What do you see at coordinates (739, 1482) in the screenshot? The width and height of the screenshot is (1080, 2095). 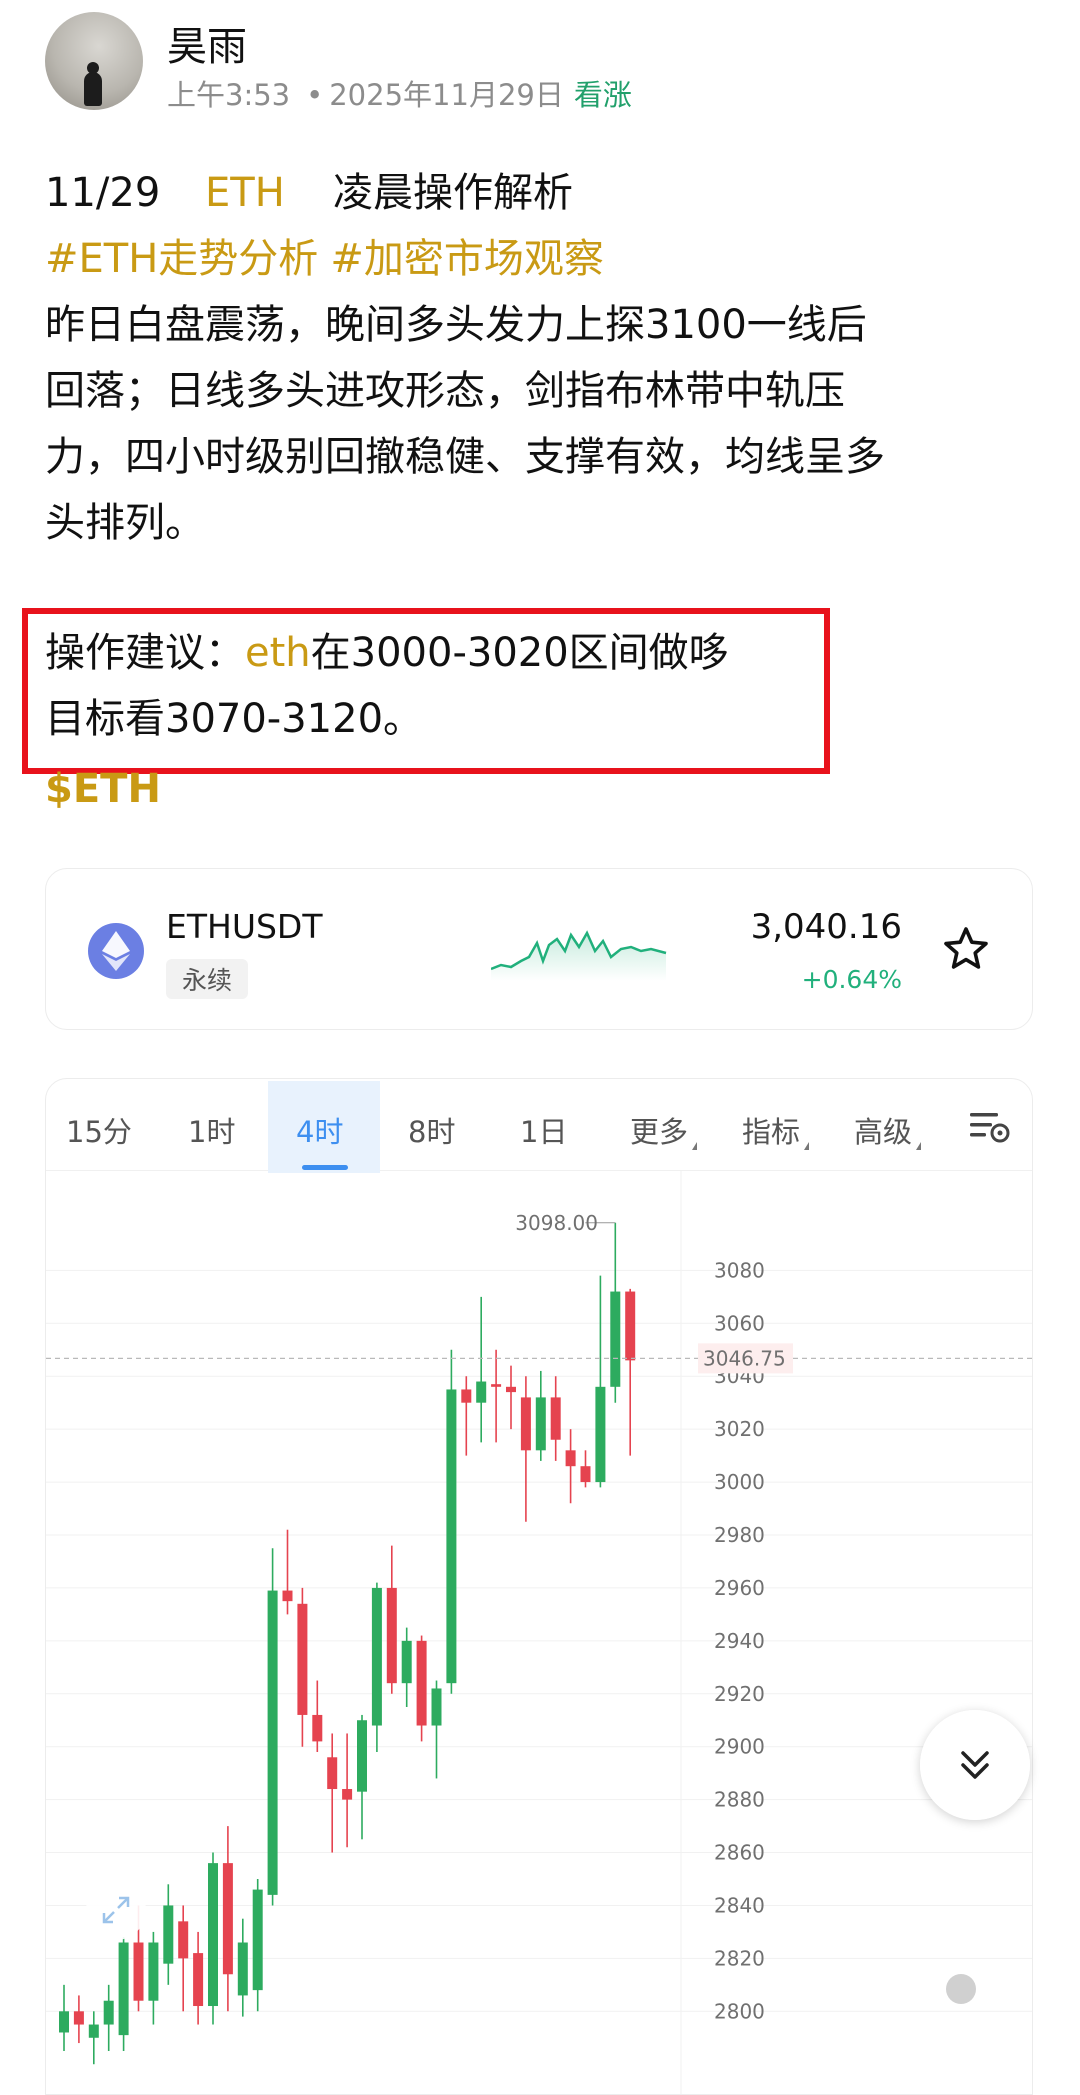 I see `y-tick-label: 3000` at bounding box center [739, 1482].